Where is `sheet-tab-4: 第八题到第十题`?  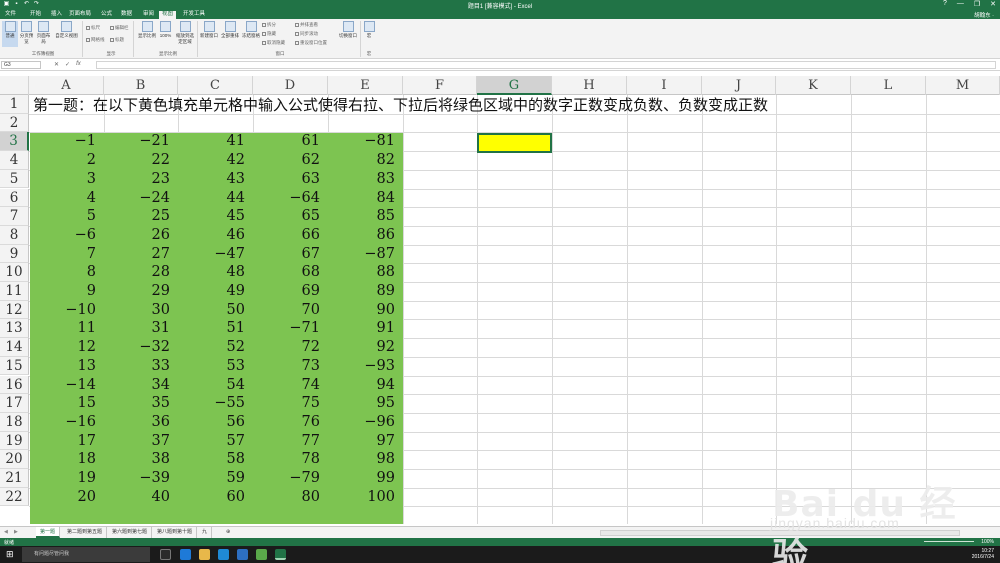
sheet-tab-4: 第八题到第十题 is located at coordinates (175, 532).